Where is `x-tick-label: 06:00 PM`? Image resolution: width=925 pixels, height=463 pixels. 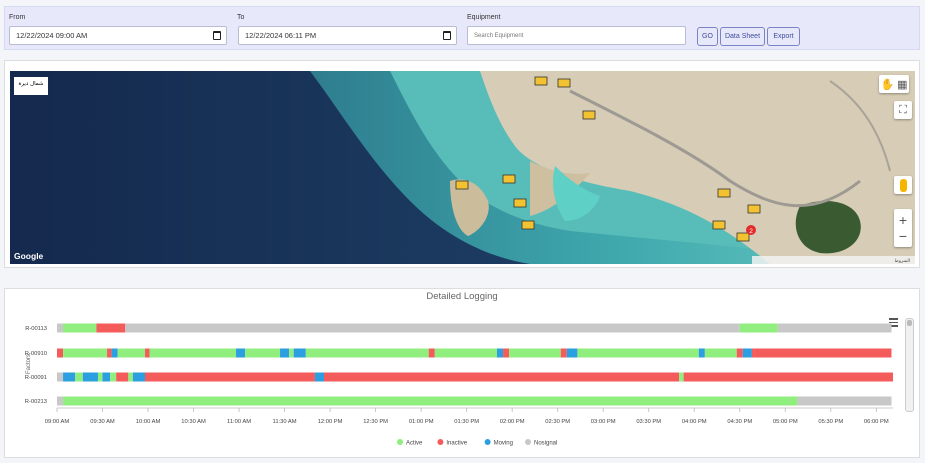
x-tick-label: 06:00 PM is located at coordinates (876, 422).